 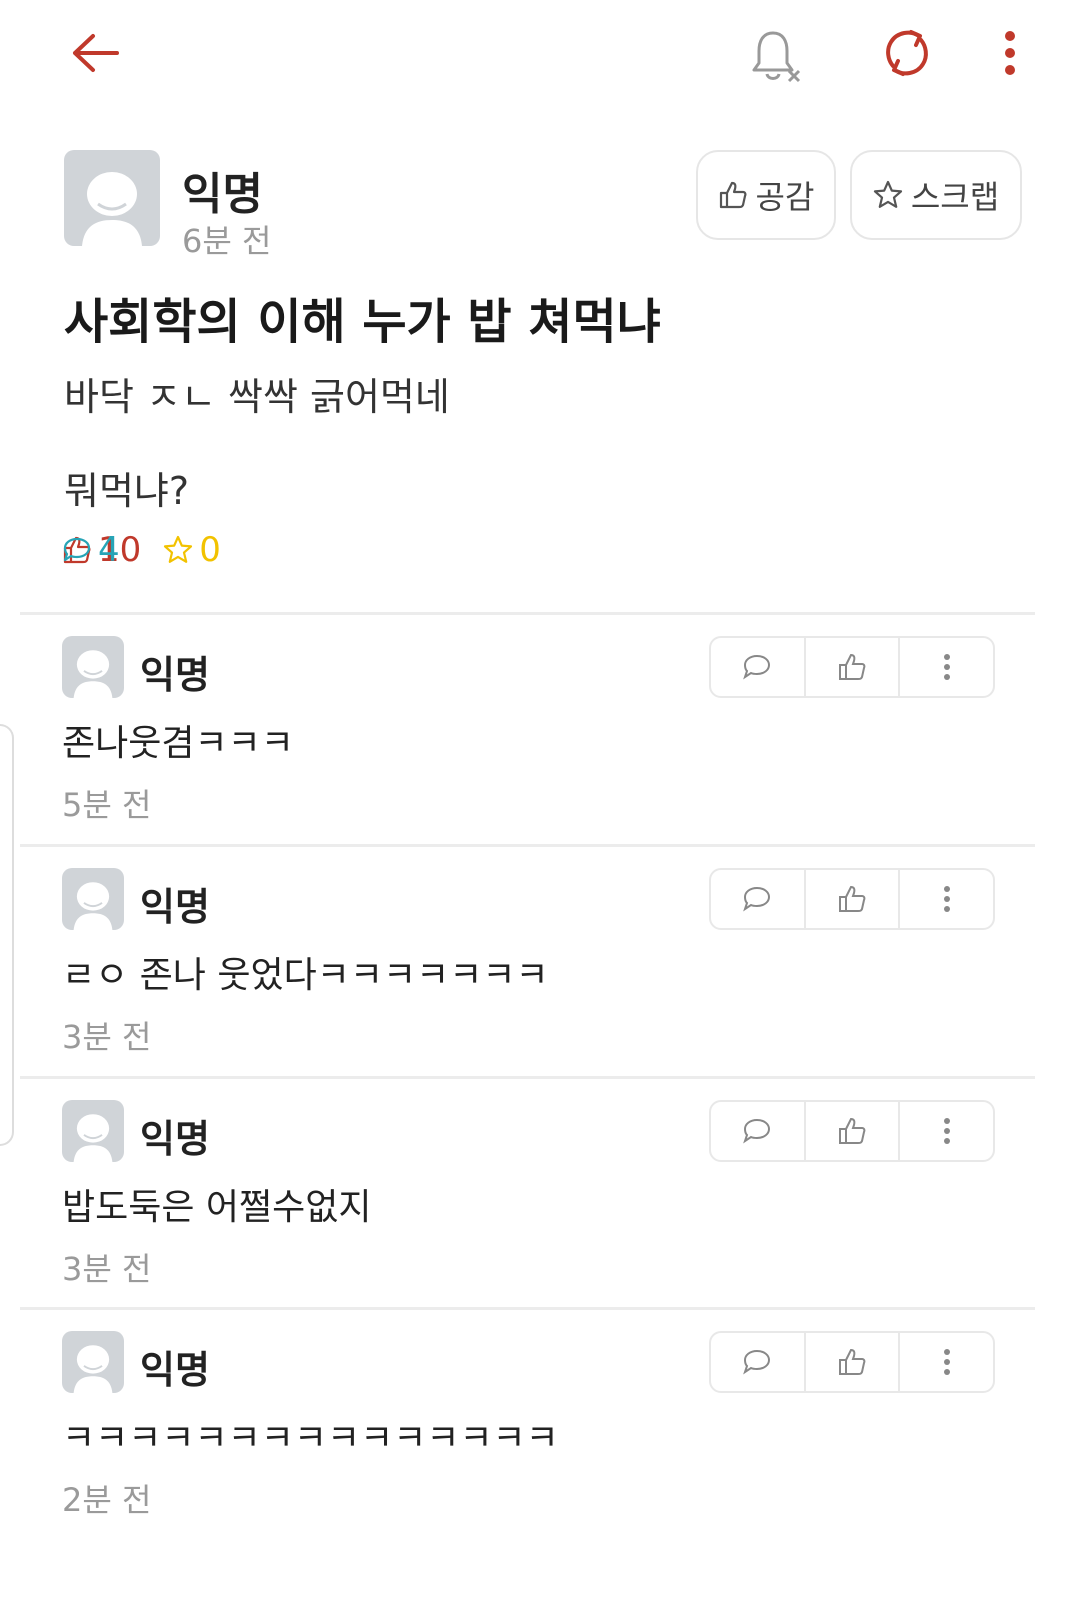 What do you see at coordinates (540, 55) in the screenshot?
I see `top-bar` at bounding box center [540, 55].